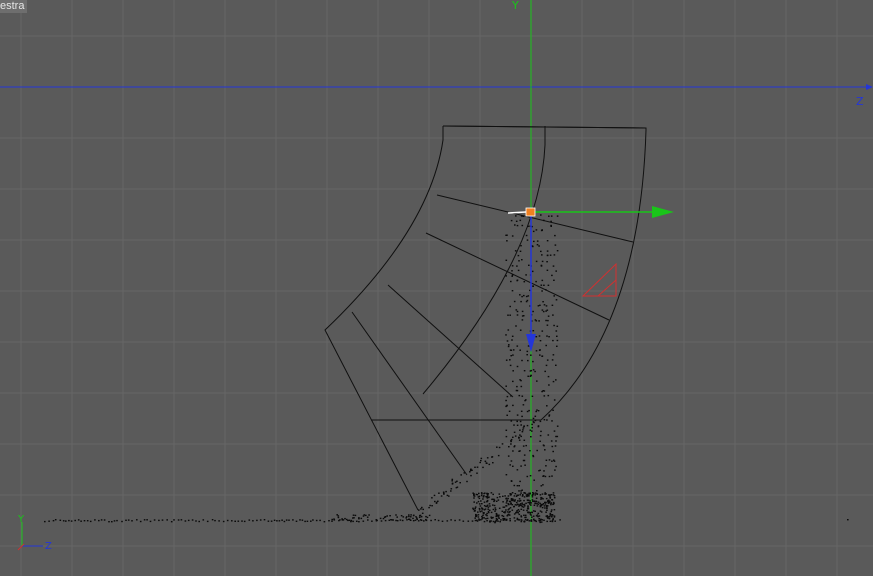  I want to click on view-name-label: estra, so click(14, 6).